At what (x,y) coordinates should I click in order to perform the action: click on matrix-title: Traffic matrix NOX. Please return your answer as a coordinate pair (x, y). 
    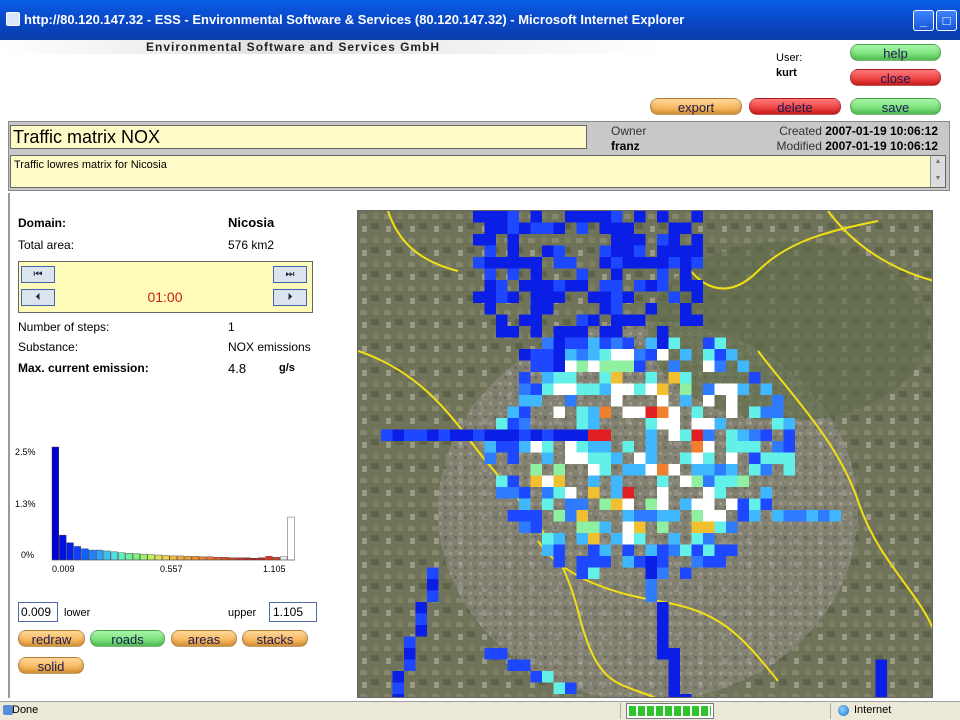
    Looking at the image, I should click on (298, 137).